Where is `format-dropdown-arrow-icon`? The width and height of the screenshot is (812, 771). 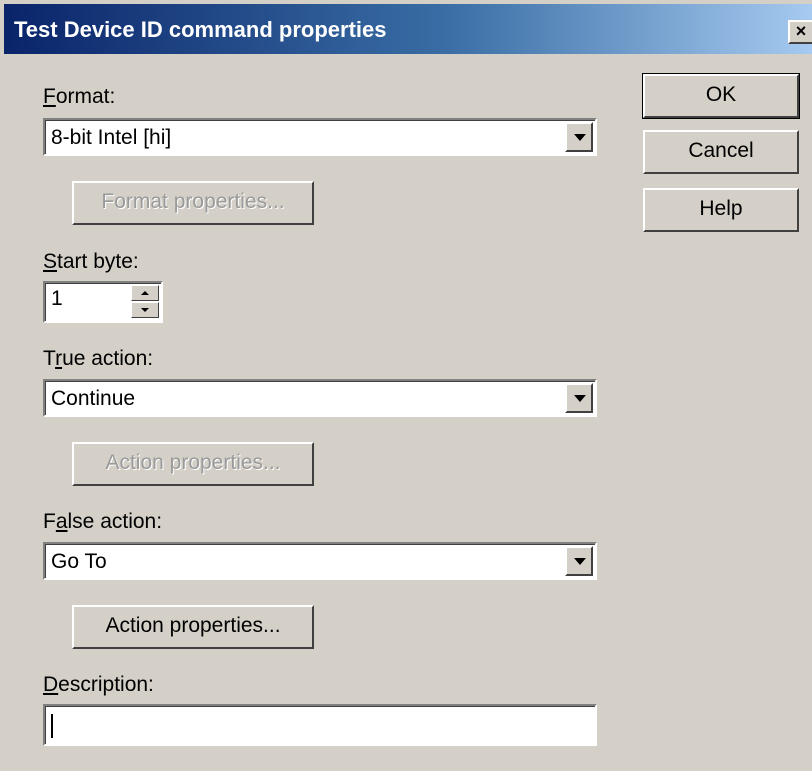
format-dropdown-arrow-icon is located at coordinates (579, 137).